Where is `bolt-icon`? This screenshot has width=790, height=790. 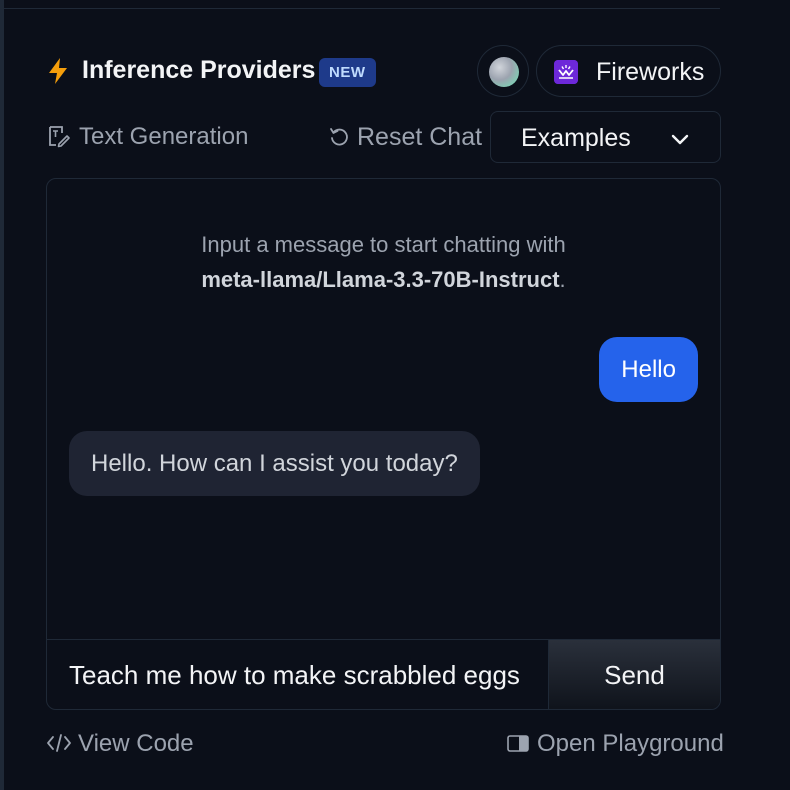
bolt-icon is located at coordinates (58, 71).